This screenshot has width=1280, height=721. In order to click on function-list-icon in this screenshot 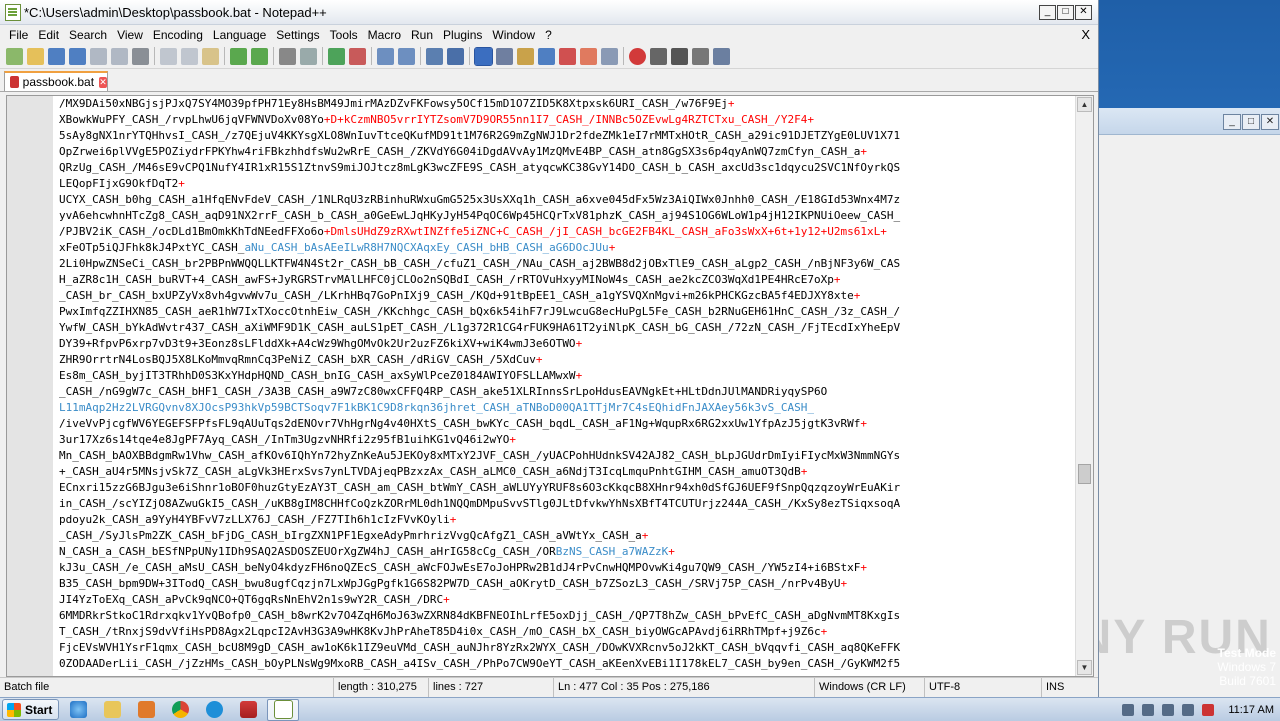, I will do `click(546, 56)`.